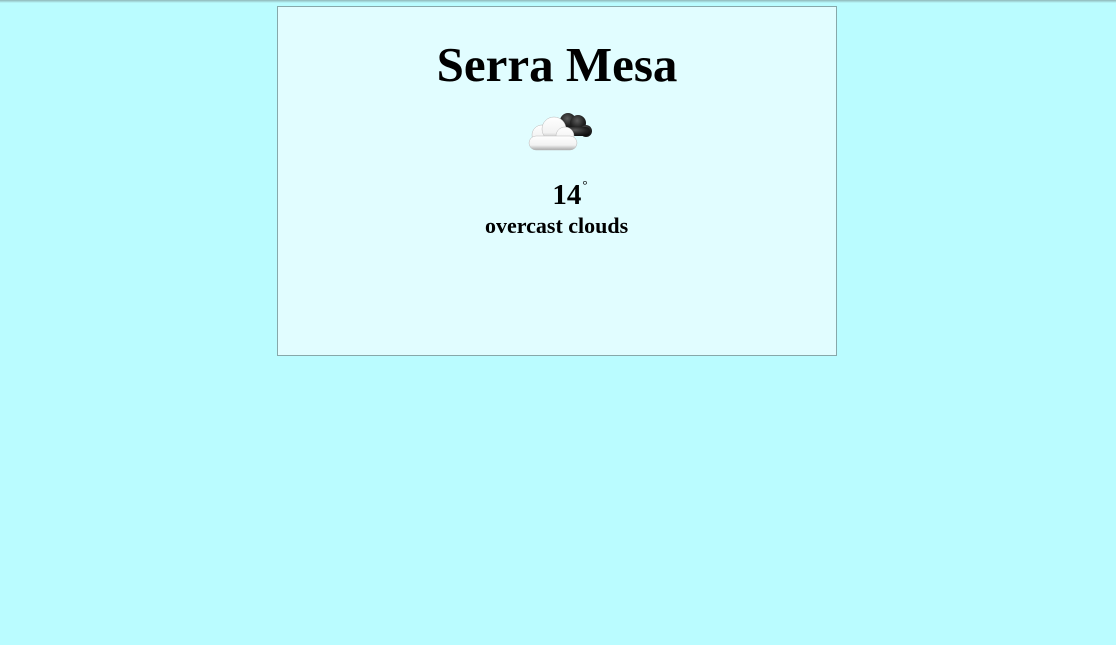 This screenshot has width=1116, height=645. What do you see at coordinates (558, 1) in the screenshot?
I see `top-shadow` at bounding box center [558, 1].